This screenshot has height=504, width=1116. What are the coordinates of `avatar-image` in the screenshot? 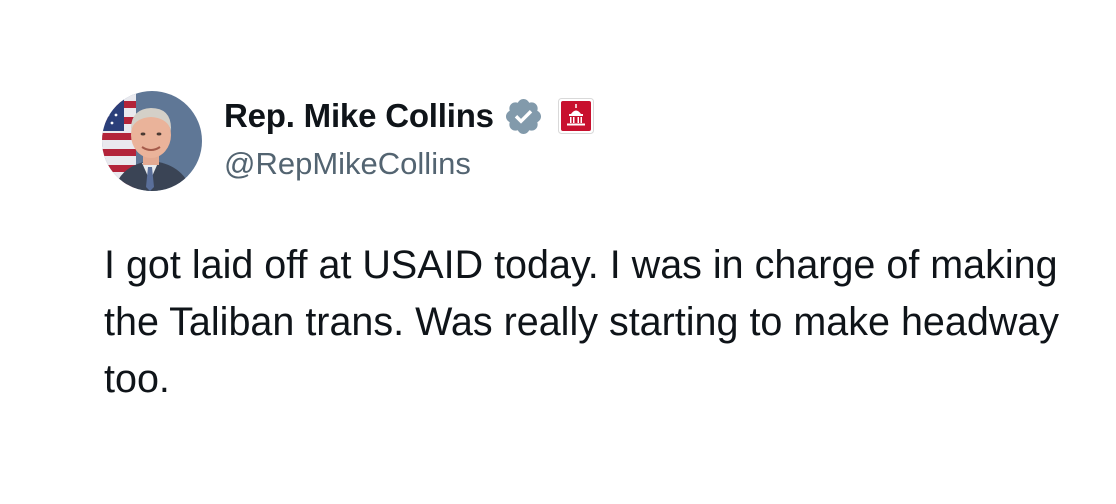 It's located at (152, 141).